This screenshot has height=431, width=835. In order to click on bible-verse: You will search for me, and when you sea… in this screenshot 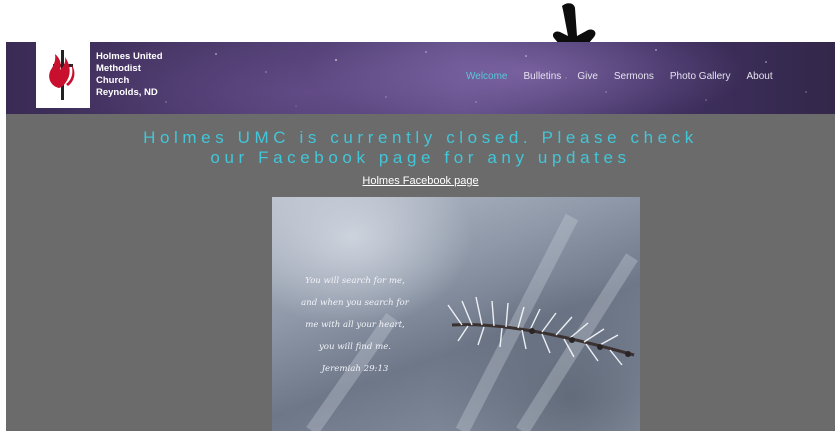, I will do `click(355, 325)`.